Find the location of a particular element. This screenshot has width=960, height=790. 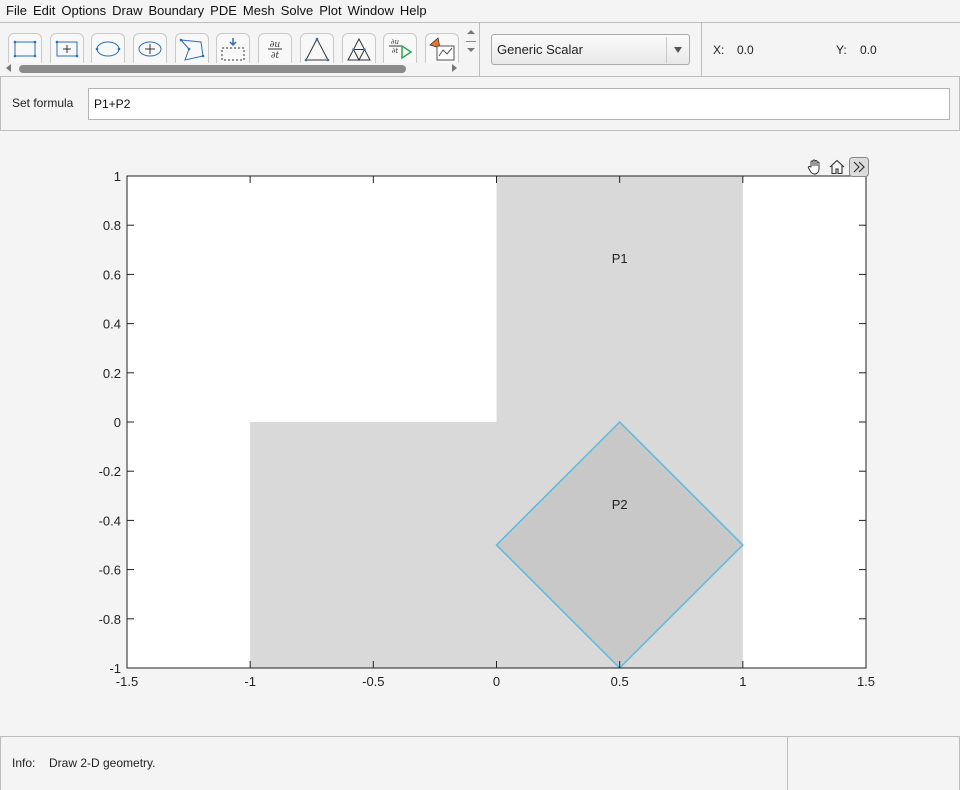

ellipse-center-tool-button is located at coordinates (150, 48).